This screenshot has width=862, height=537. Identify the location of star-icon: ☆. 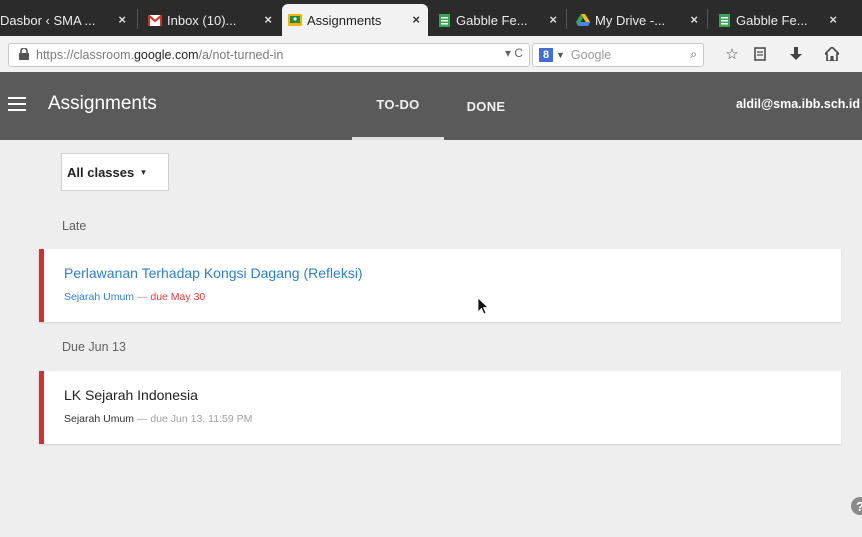
(732, 54).